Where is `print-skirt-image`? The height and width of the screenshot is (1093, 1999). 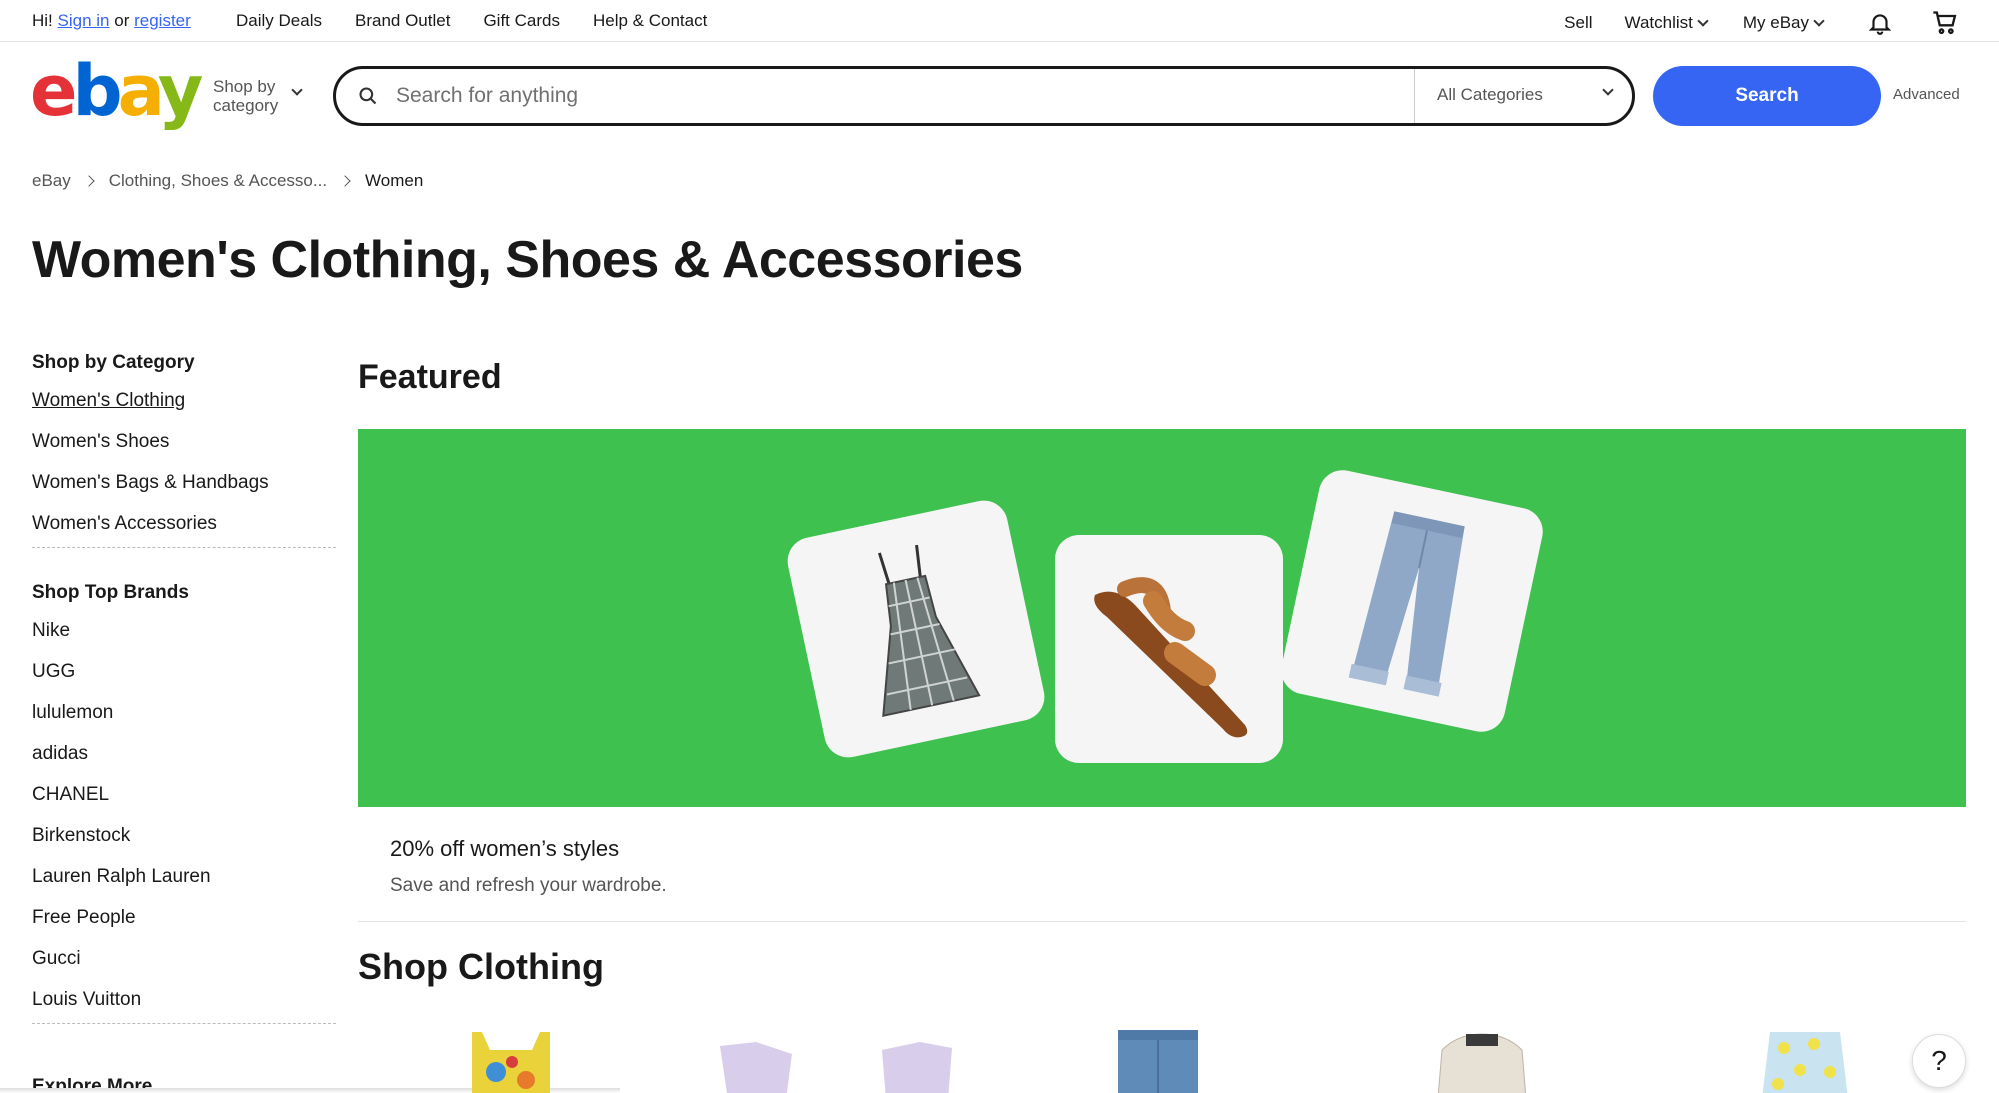
print-skirt-image is located at coordinates (1805, 1062).